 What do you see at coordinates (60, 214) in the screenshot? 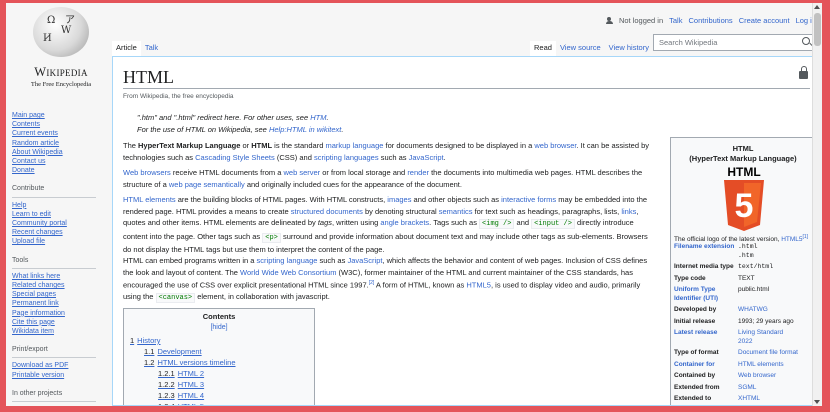
I see `sidebar-contribute-link: Learn to edit` at bounding box center [60, 214].